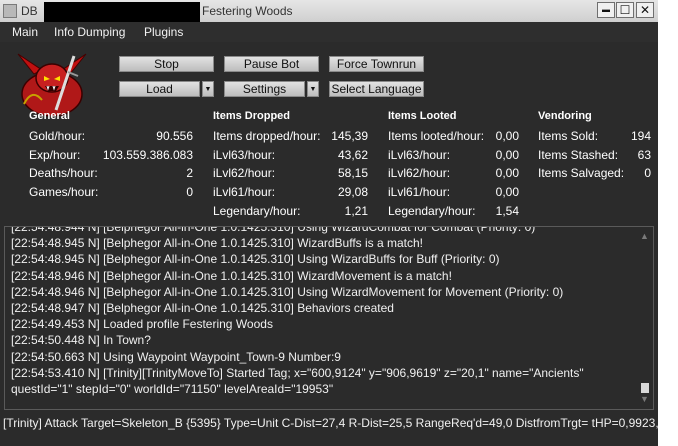 The width and height of the screenshot is (678, 446). I want to click on menu-plugins: Plugins, so click(163, 32).